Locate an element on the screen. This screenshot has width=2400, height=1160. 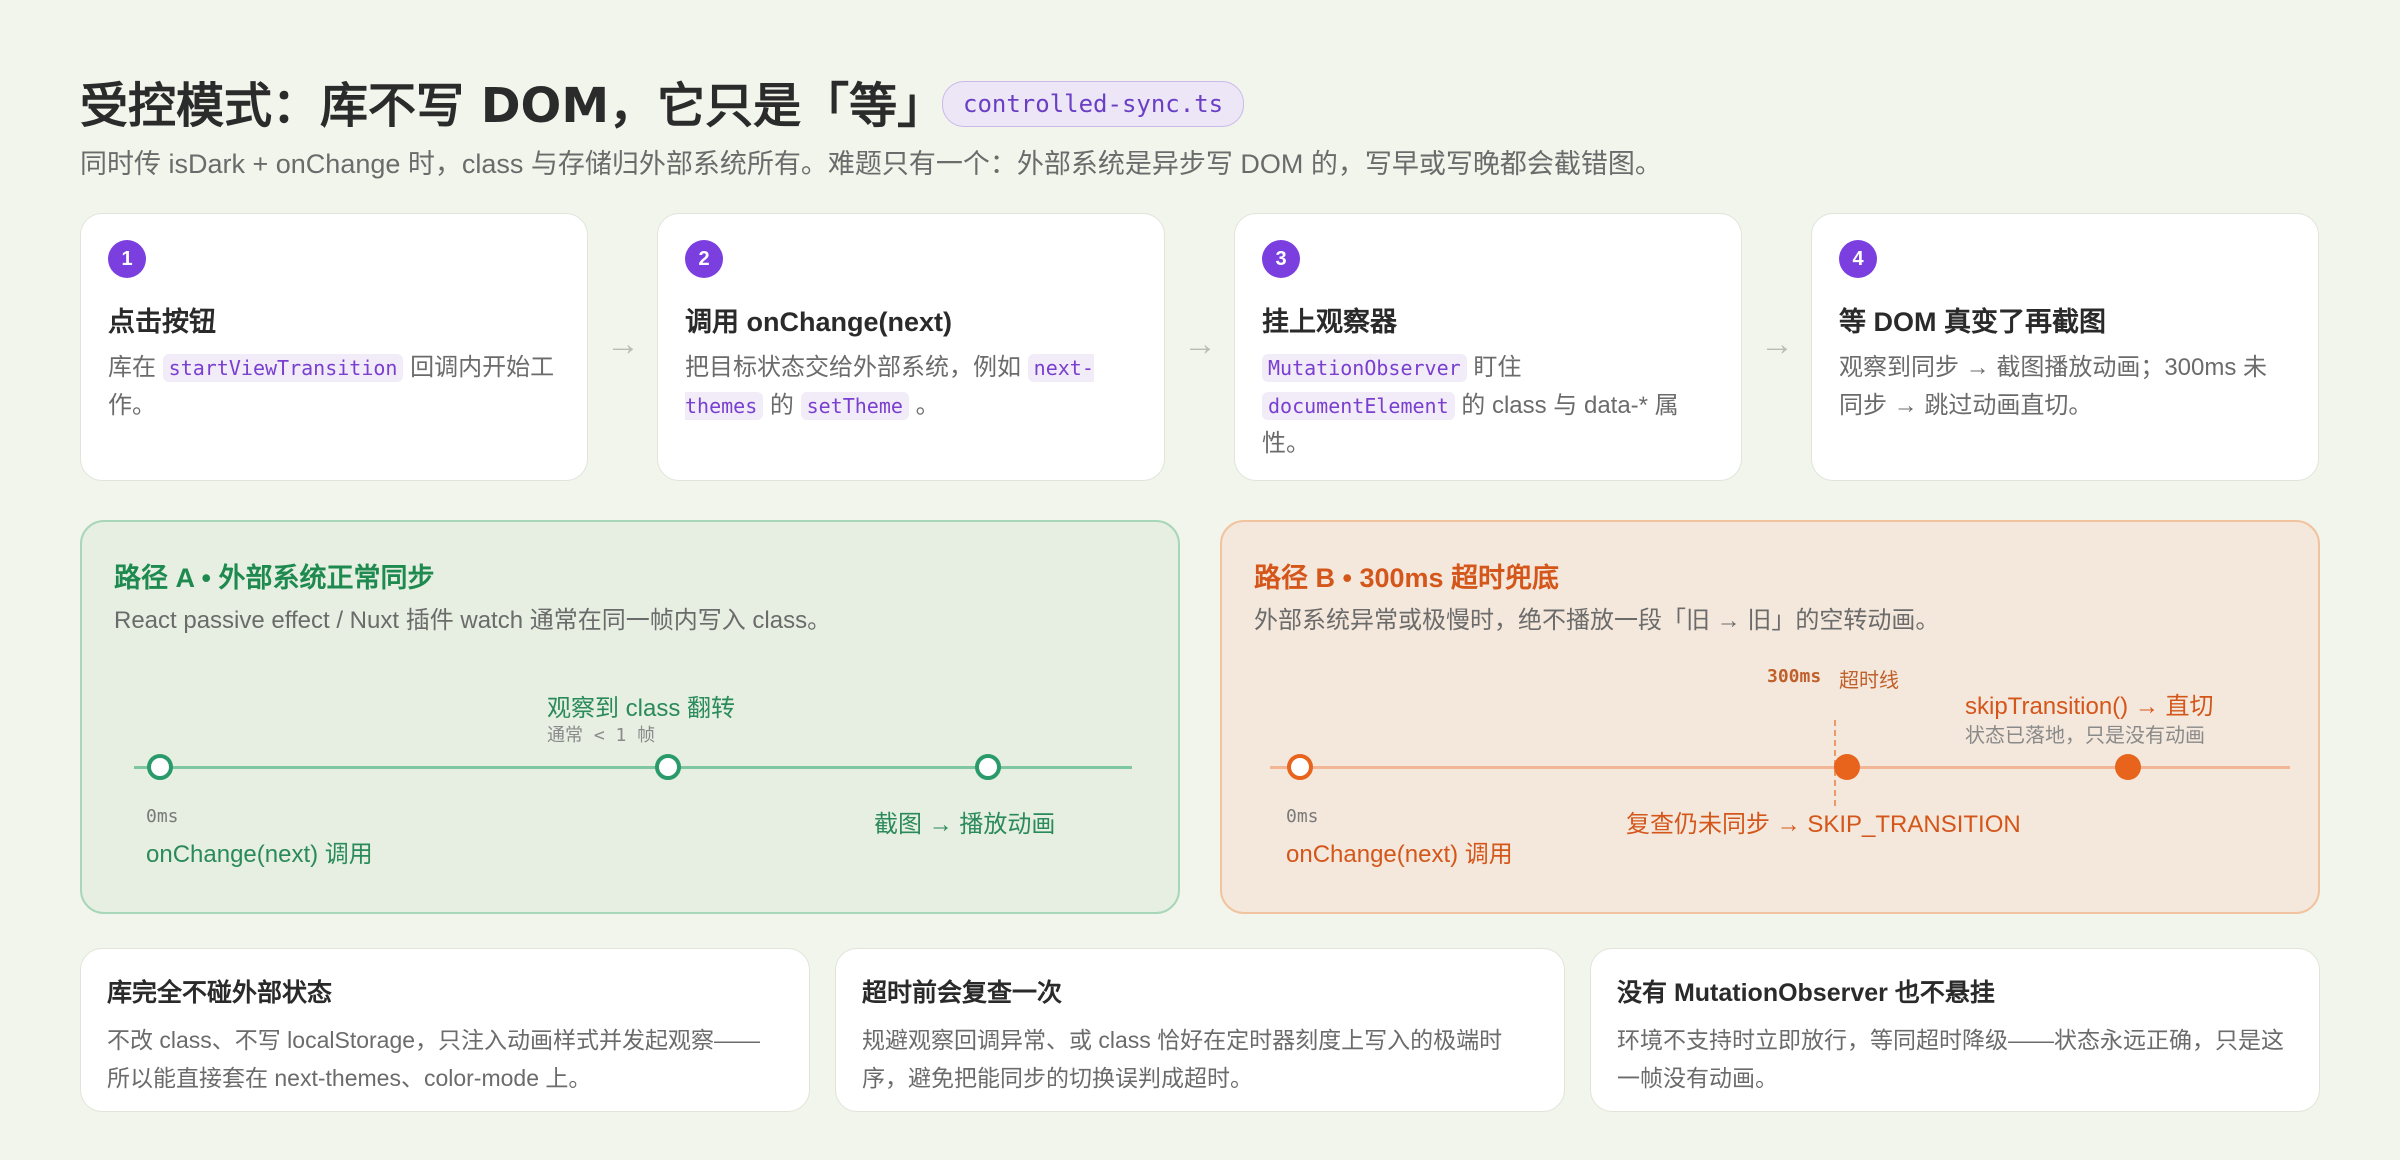
path-a-title: 路径 A • 外部系统正常同步 is located at coordinates (274, 578).